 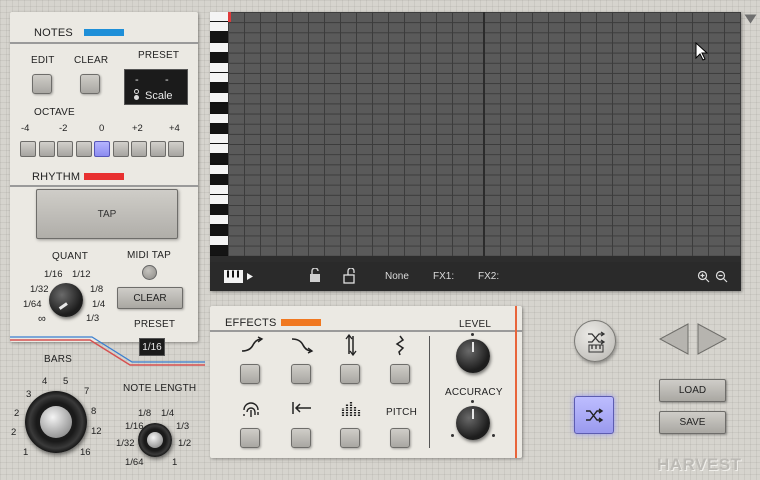 I want to click on note-length-tick: 1/64, so click(x=134, y=462).